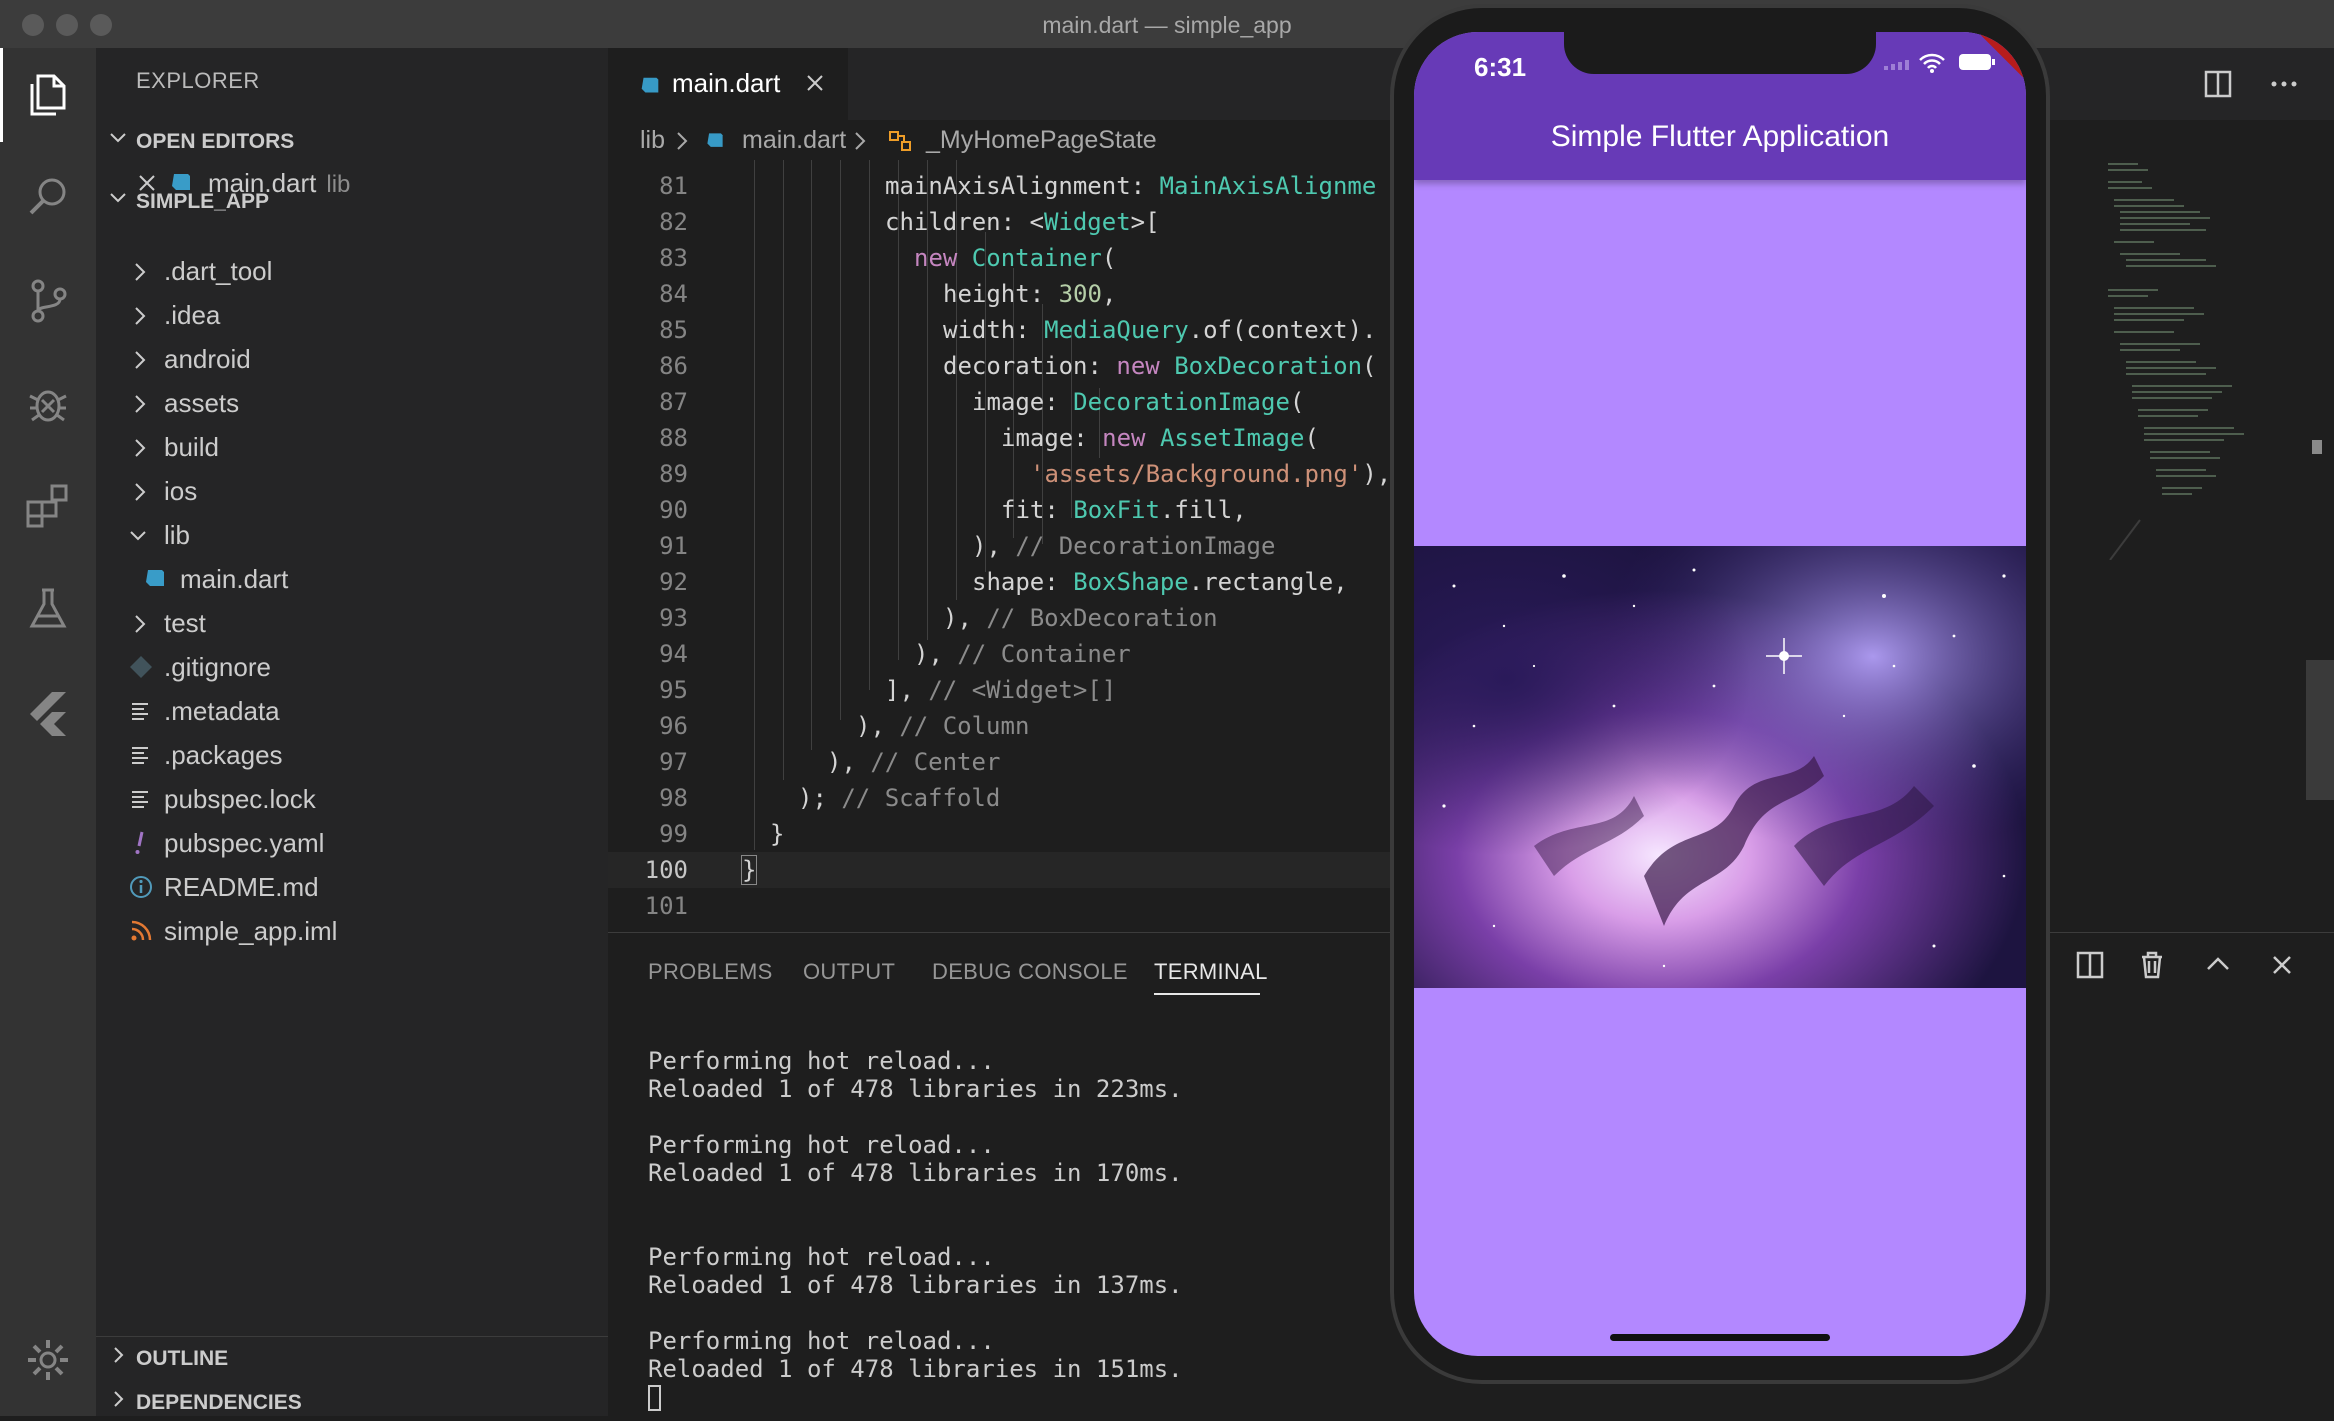 Image resolution: width=2334 pixels, height=1421 pixels. Describe the element at coordinates (794, 140) in the screenshot. I see `breadcrumb-file: main.dart` at that location.